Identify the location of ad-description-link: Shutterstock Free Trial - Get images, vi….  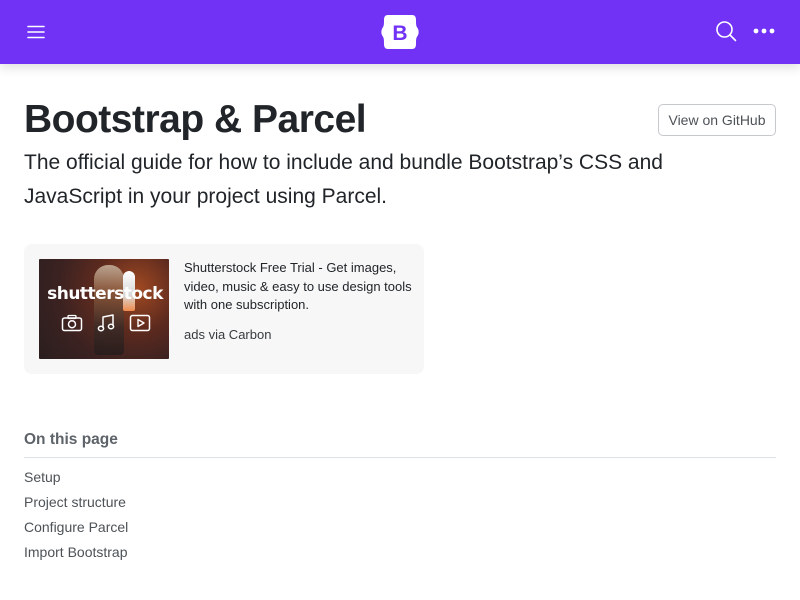
(298, 287).